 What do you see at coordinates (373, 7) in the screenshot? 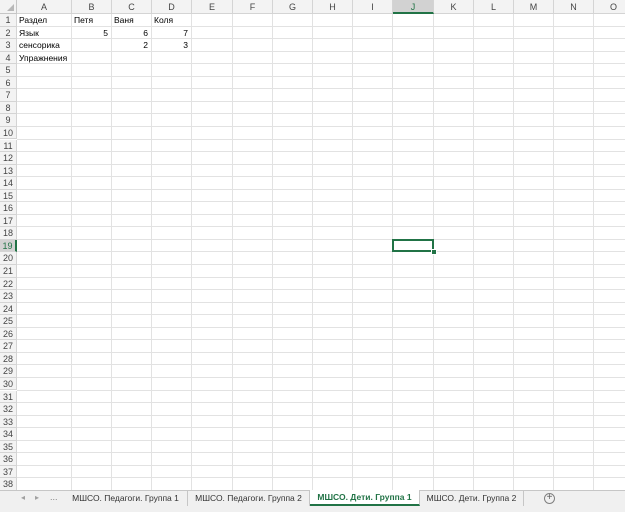
I see `column-header-i: I` at bounding box center [373, 7].